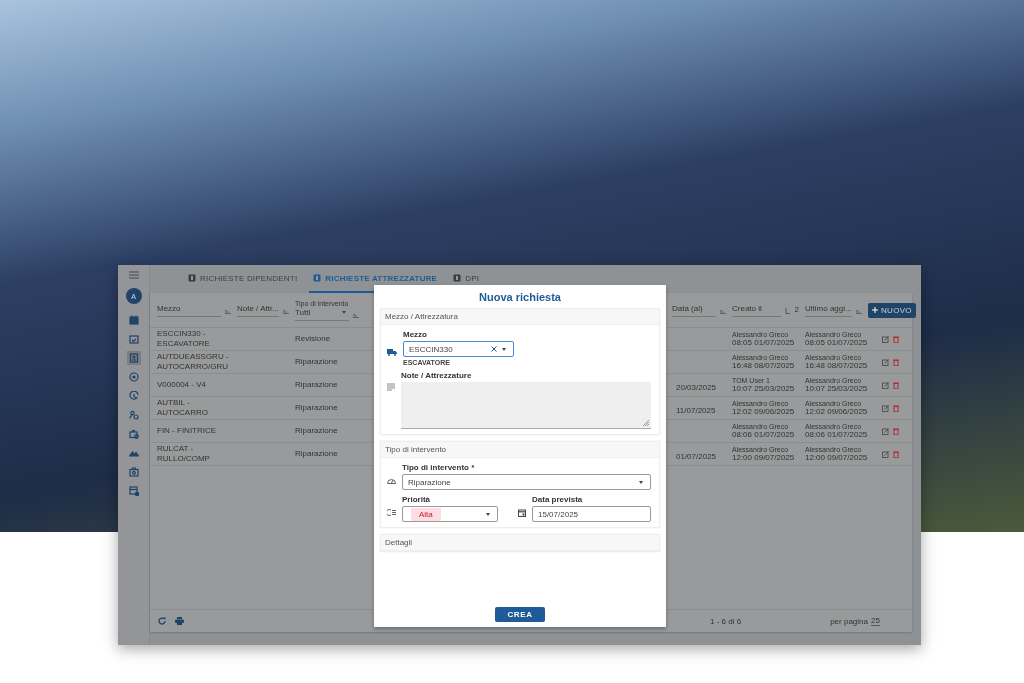  What do you see at coordinates (392, 352) in the screenshot?
I see `truck-icon` at bounding box center [392, 352].